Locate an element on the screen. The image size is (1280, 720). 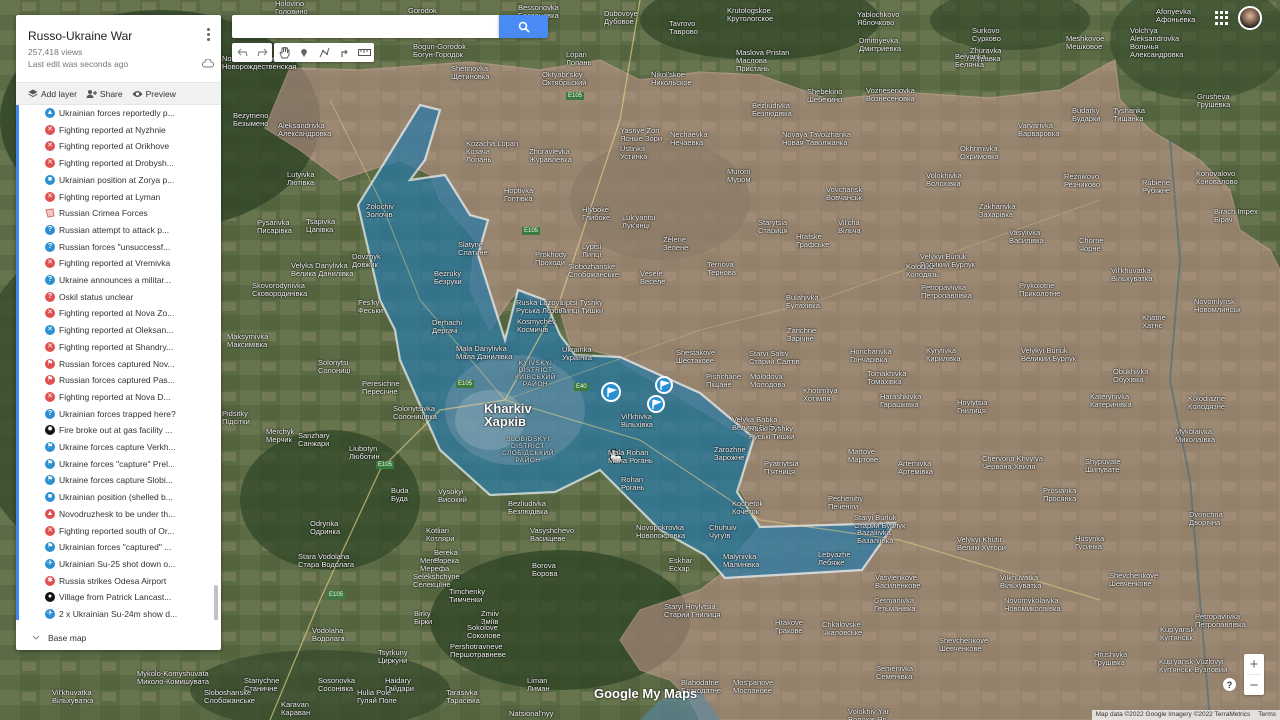
place-label: Lebyazhe Лебяже is located at coordinates (834, 558).